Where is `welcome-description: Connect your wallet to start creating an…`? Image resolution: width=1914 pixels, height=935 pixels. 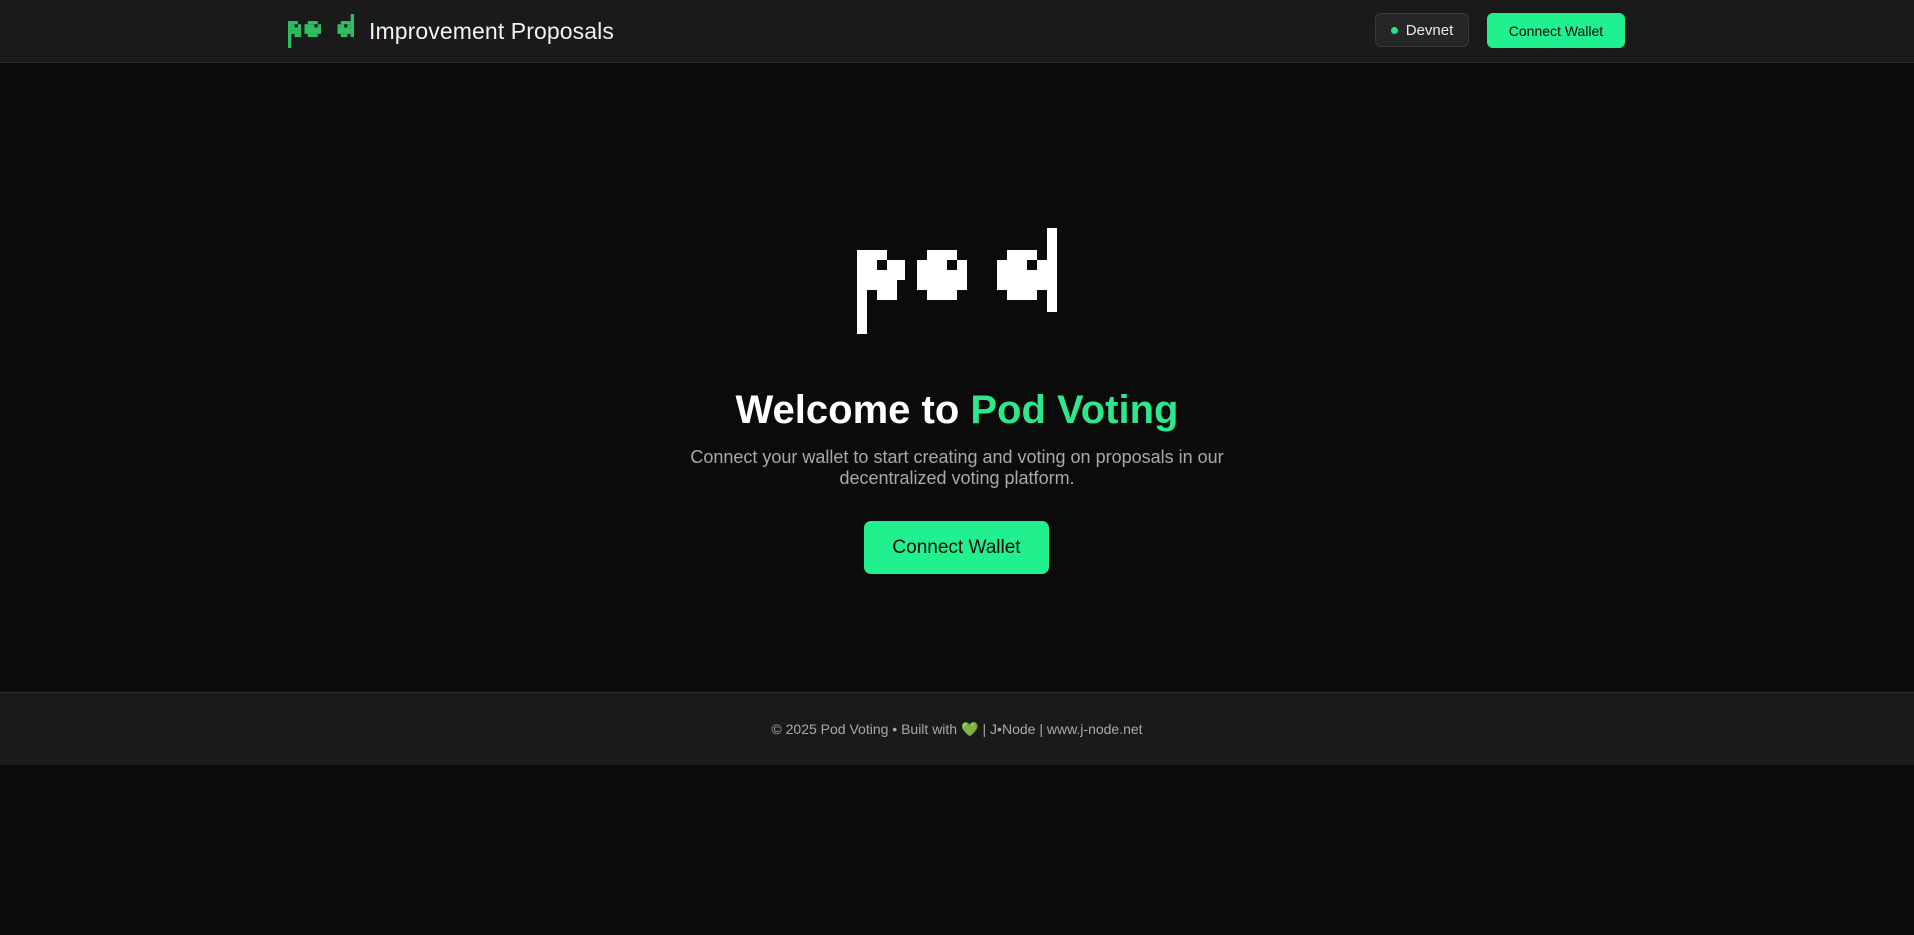 welcome-description: Connect your wallet to start creating an… is located at coordinates (957, 467).